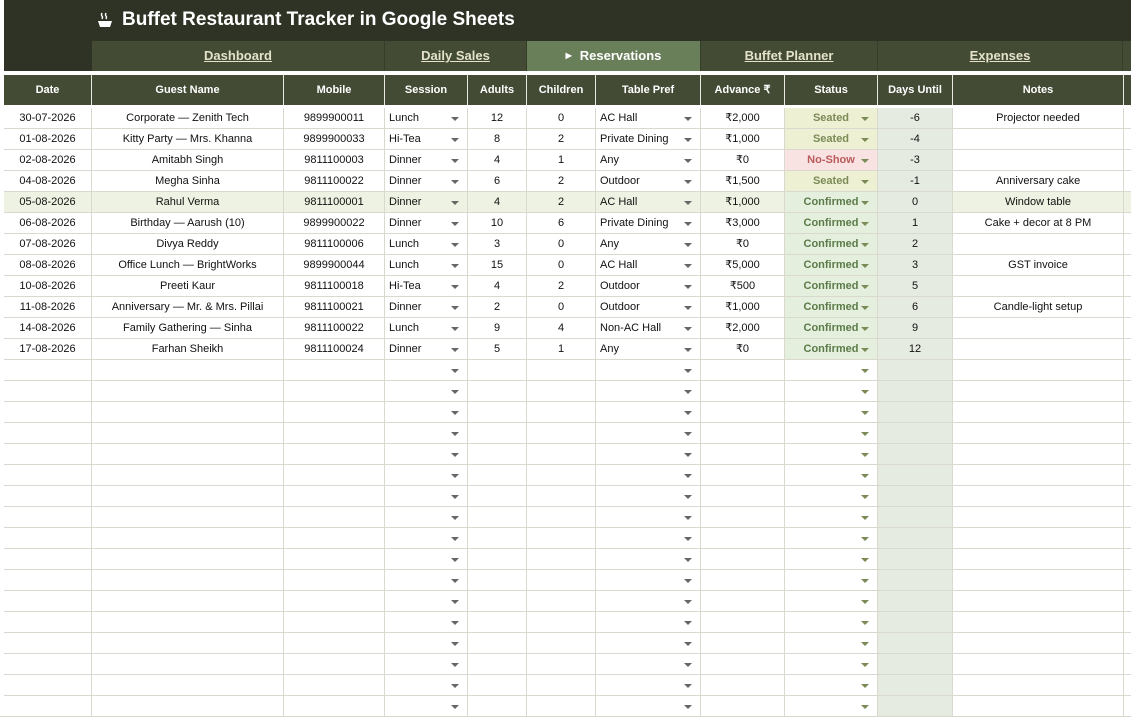 The height and width of the screenshot is (717, 1131). Describe the element at coordinates (48, 328) in the screenshot. I see `cell-date: 14-08-2026` at that location.